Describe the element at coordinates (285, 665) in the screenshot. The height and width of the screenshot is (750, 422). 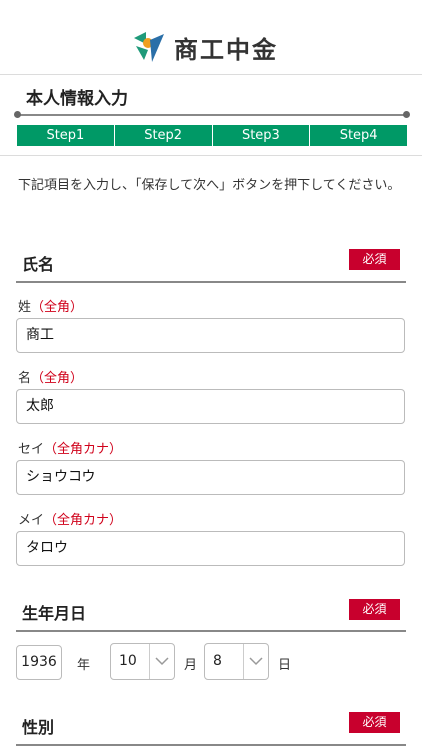
I see `day-unit: 日` at that location.